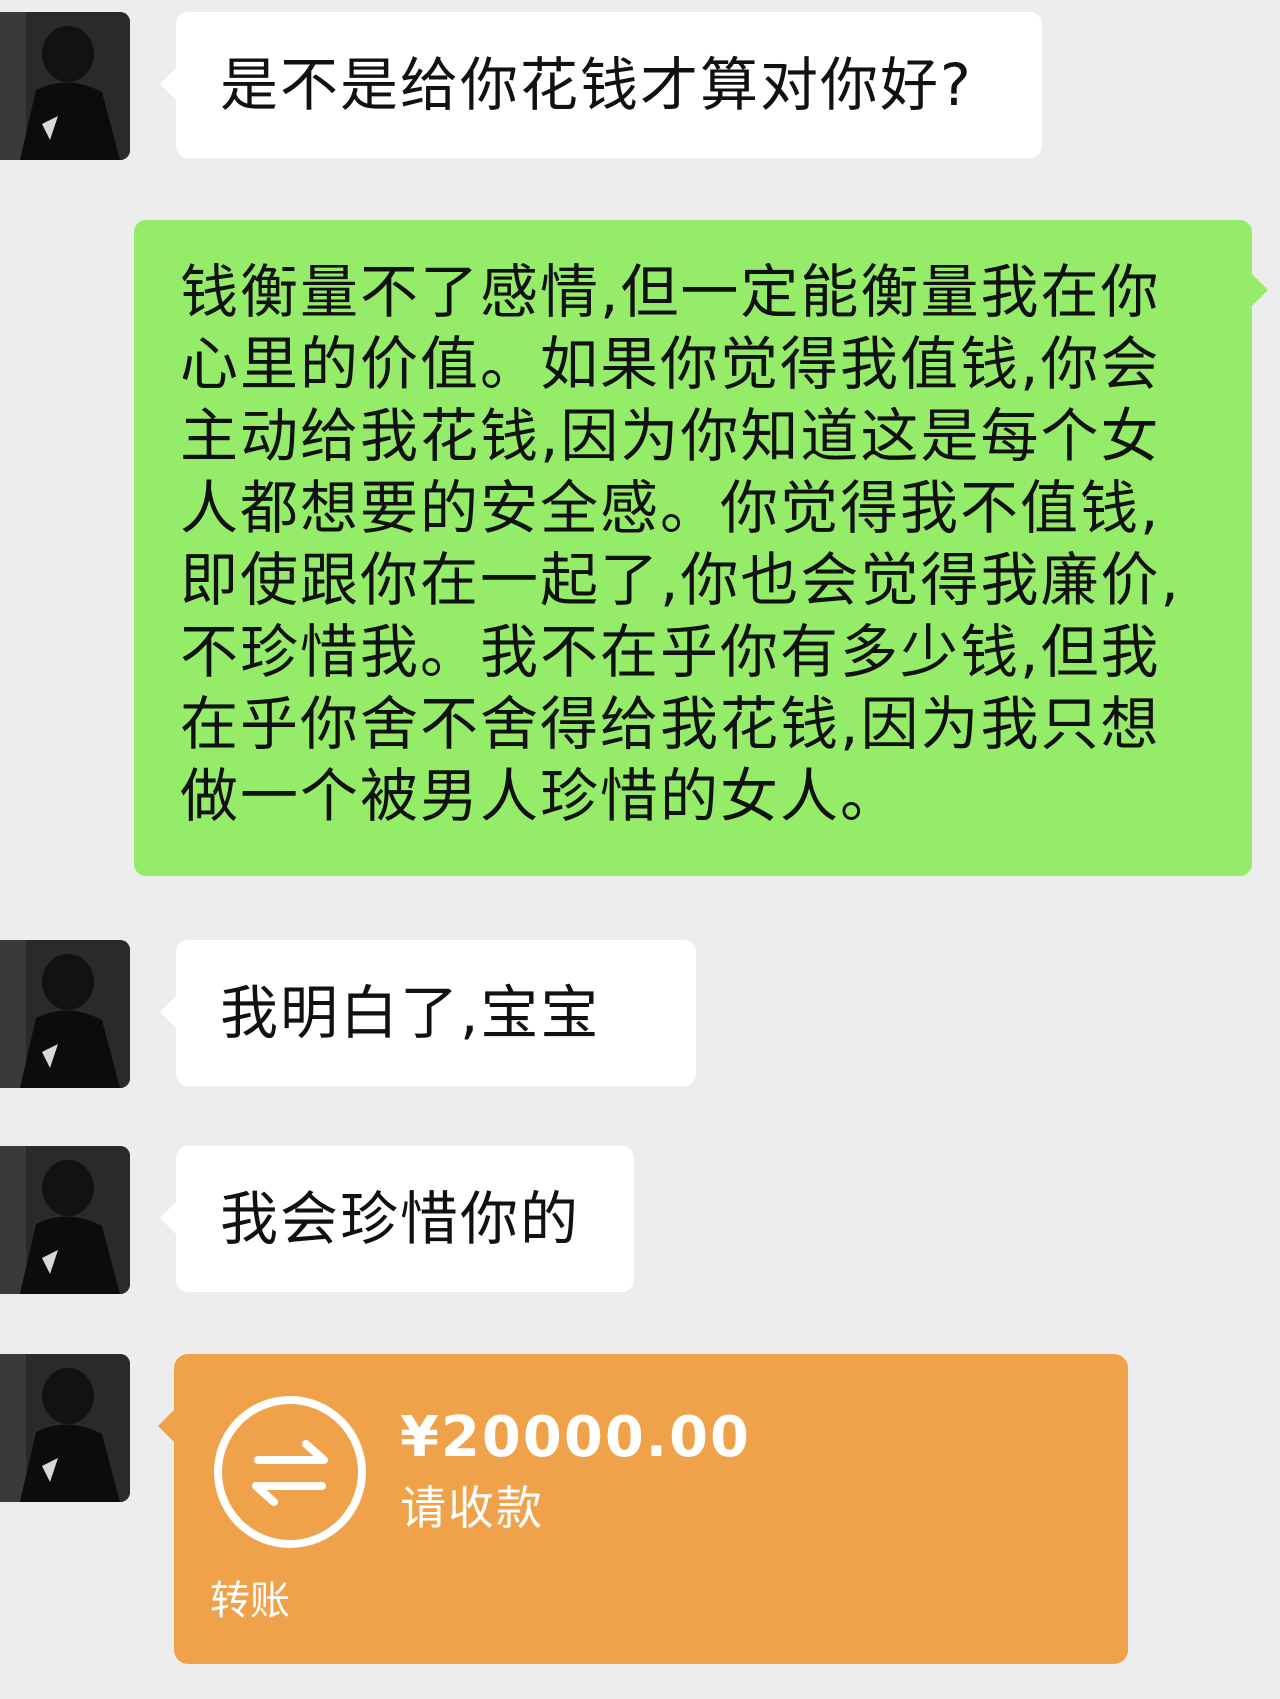  What do you see at coordinates (540, 796) in the screenshot?
I see `message-line: 做一个被男人珍惜的女人。` at bounding box center [540, 796].